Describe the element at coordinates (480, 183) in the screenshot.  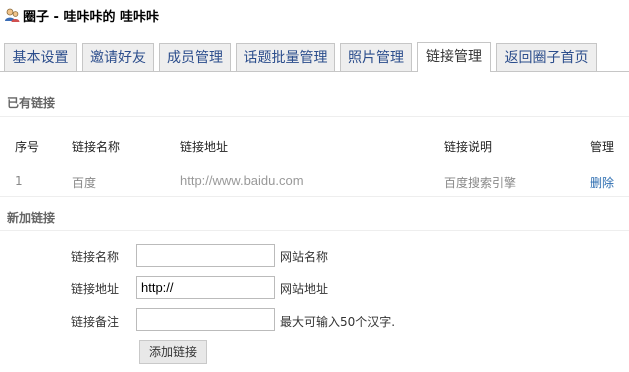
I see `row-link-description: 百度搜索引擎` at that location.